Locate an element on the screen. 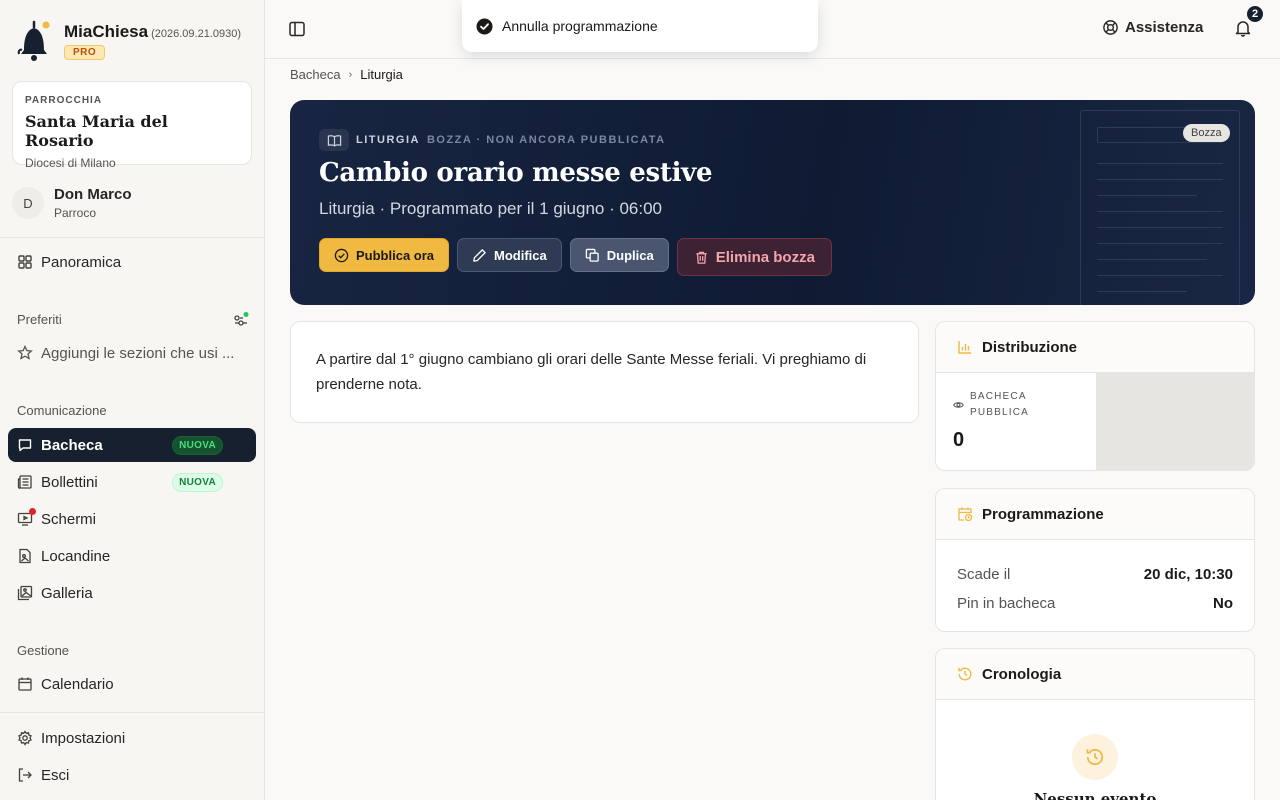  toast-notification: Annulla programmazione is located at coordinates (640, 26).